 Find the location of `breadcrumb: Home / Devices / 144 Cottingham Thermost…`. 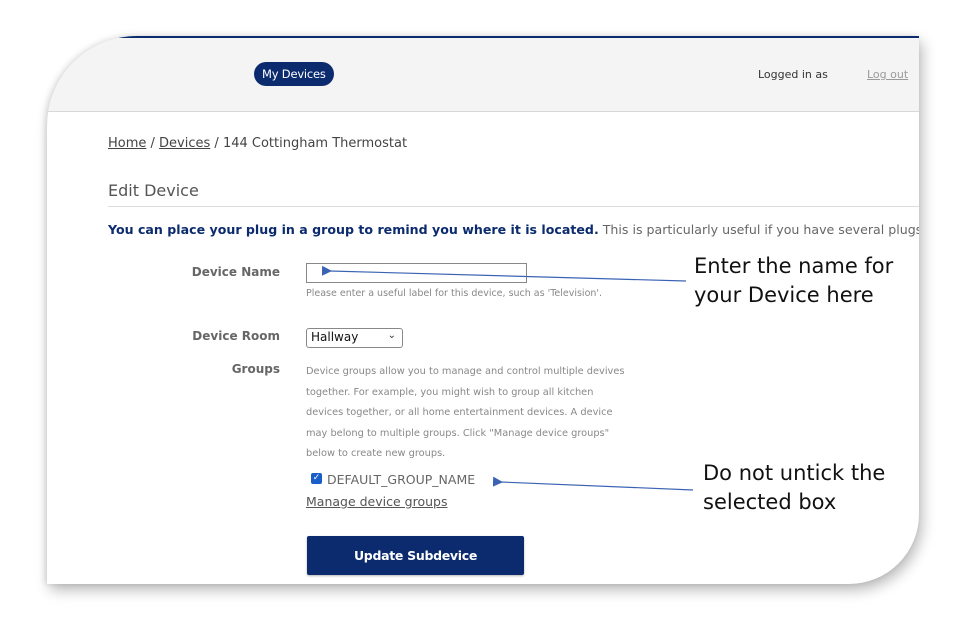

breadcrumb: Home / Devices / 144 Cottingham Thermost… is located at coordinates (257, 143).